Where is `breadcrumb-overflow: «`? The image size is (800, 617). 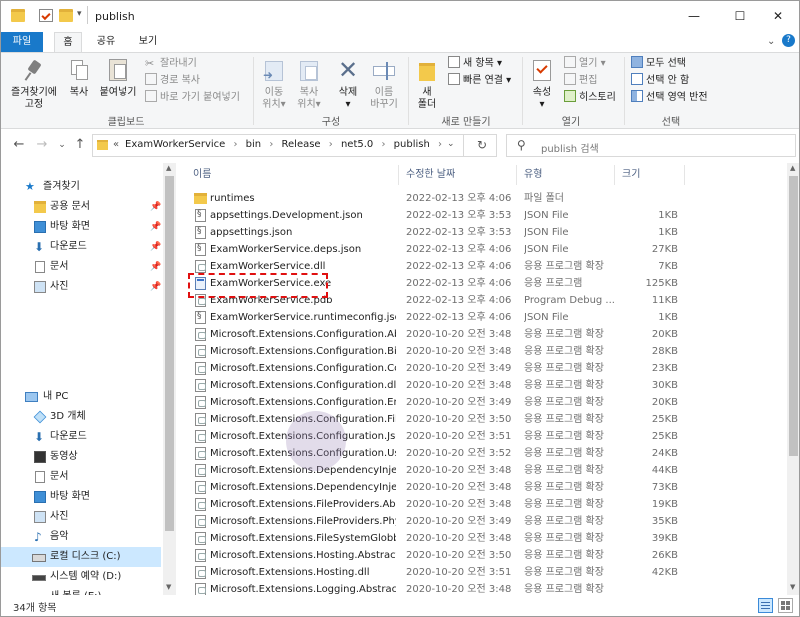 breadcrumb-overflow: « is located at coordinates (116, 144).